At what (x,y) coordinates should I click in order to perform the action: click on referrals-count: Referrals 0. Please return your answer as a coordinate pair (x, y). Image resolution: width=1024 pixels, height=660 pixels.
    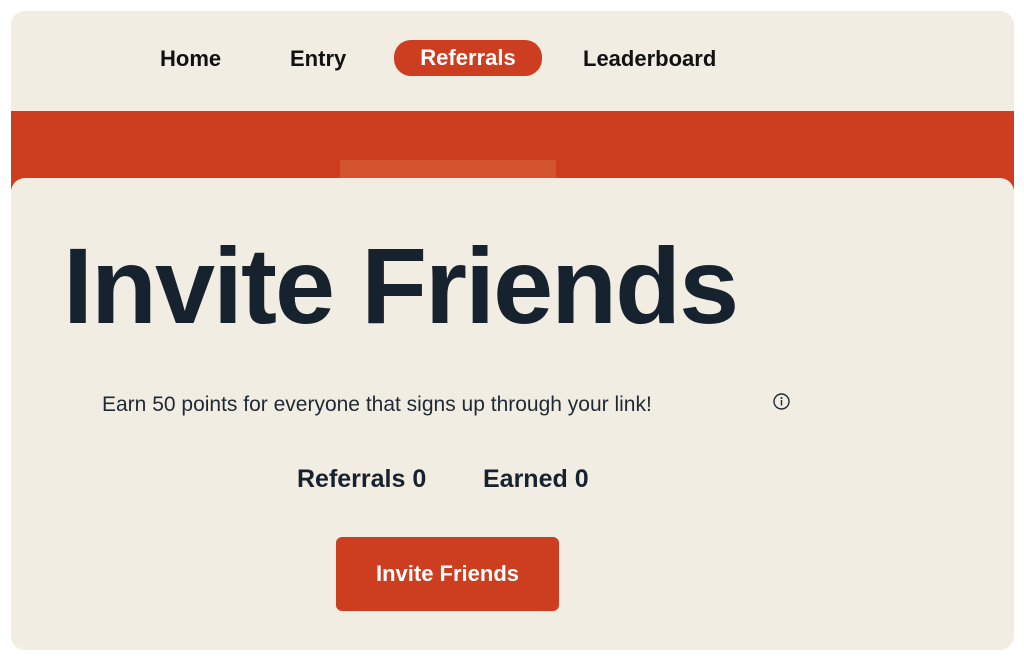
    Looking at the image, I should click on (361, 479).